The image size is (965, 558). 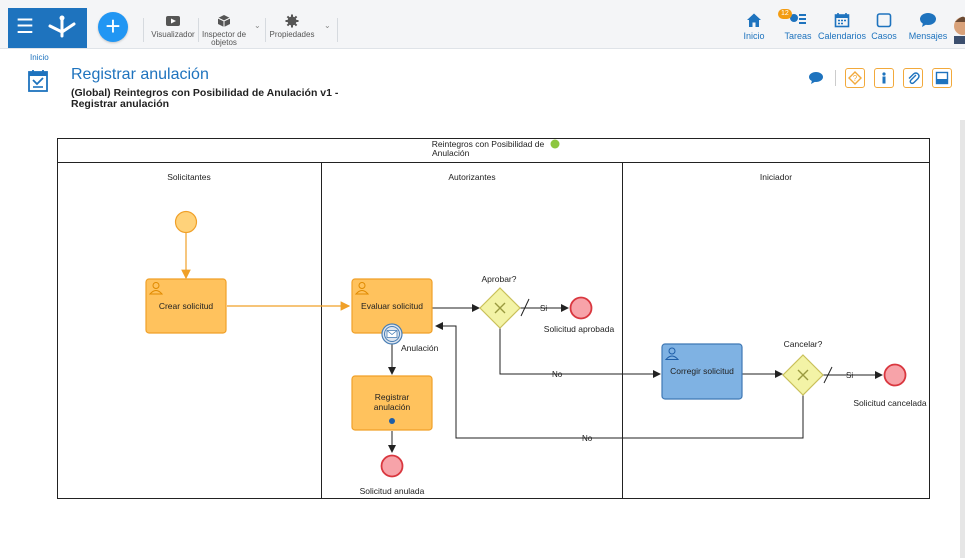 What do you see at coordinates (581, 308) in the screenshot?
I see `end-event-aprobada` at bounding box center [581, 308].